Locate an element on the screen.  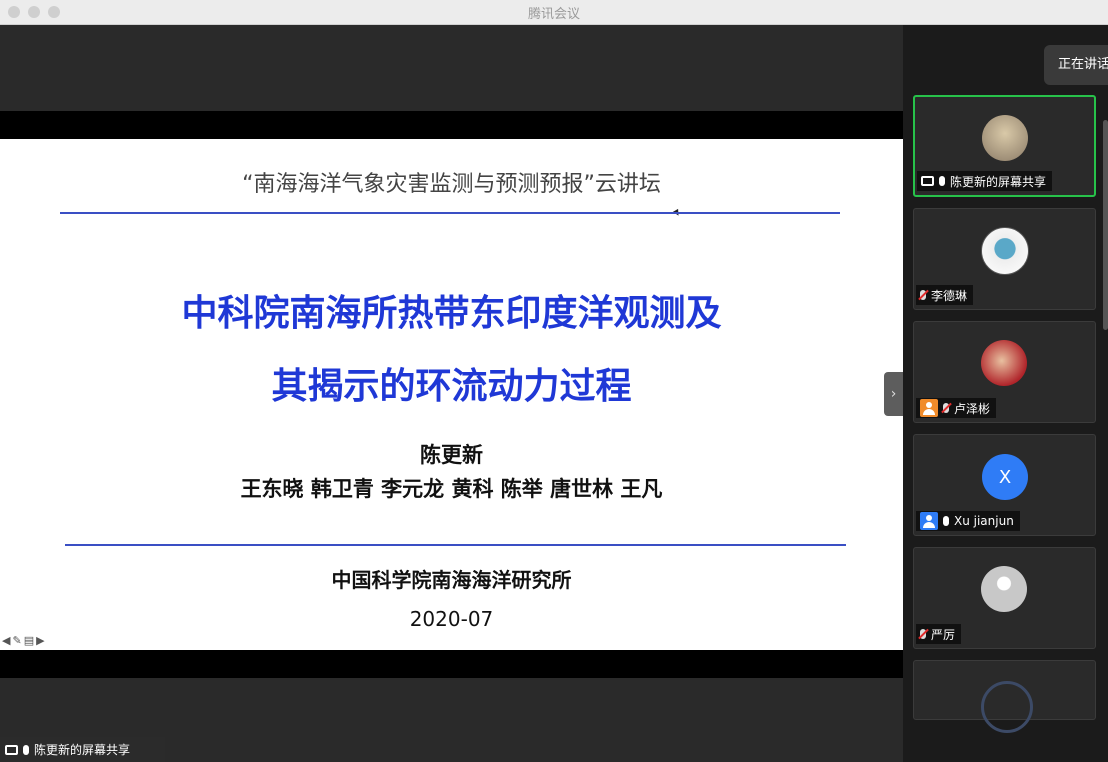
letterbox-bottom is located at coordinates (451, 664).